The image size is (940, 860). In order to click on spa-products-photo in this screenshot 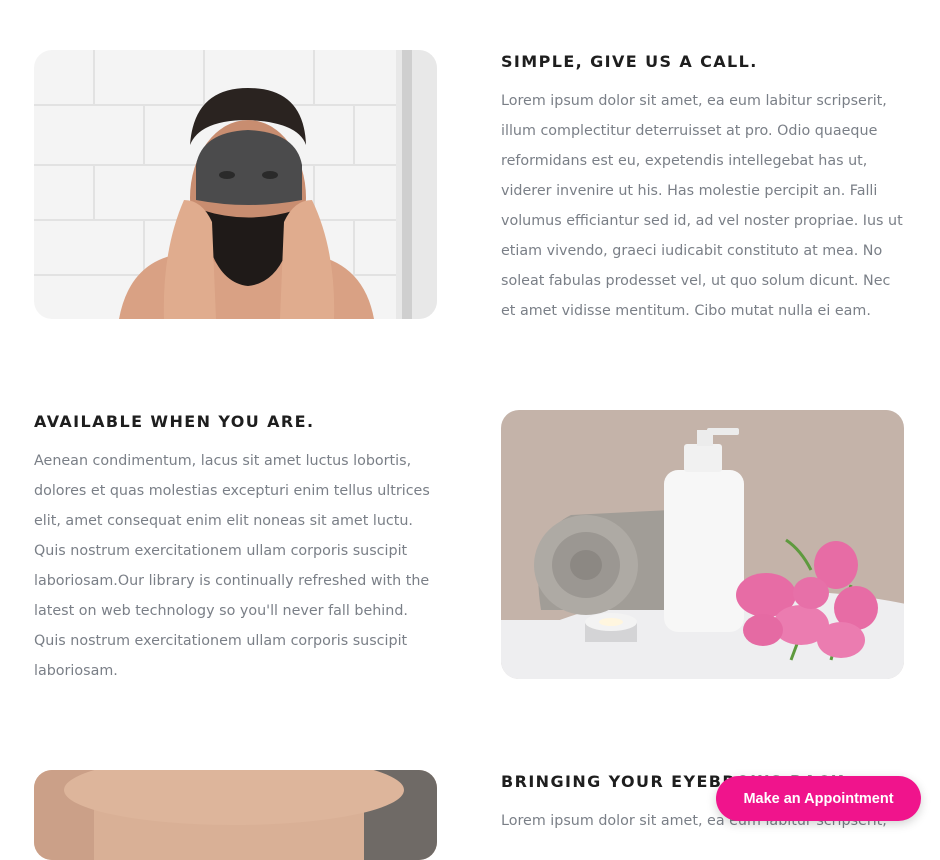, I will do `click(702, 544)`.